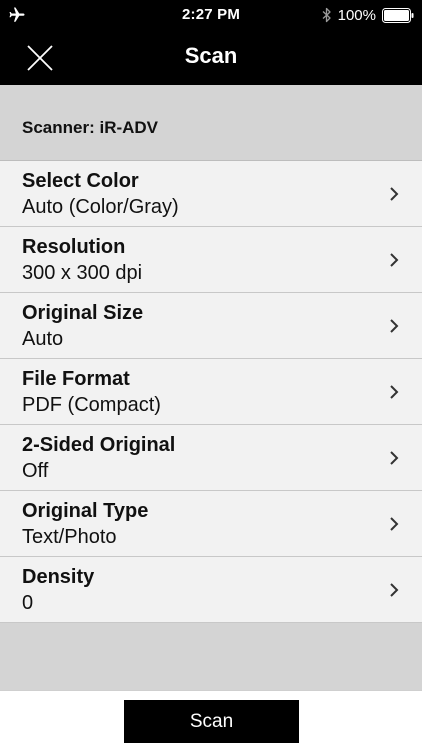 The width and height of the screenshot is (422, 750). Describe the element at coordinates (211, 123) in the screenshot. I see `scanner-header: Scanner: iR-ADV` at that location.